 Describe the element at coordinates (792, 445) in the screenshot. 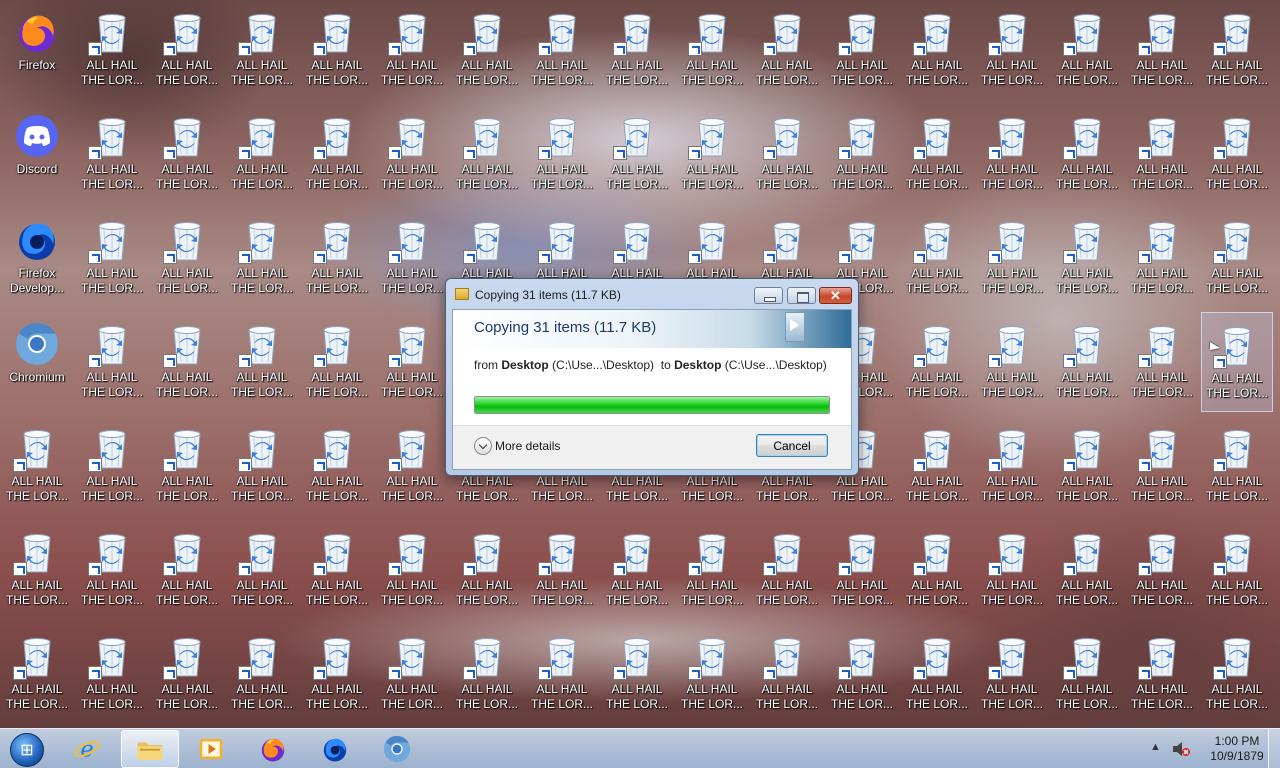

I see `cancel-button: Cancel` at that location.